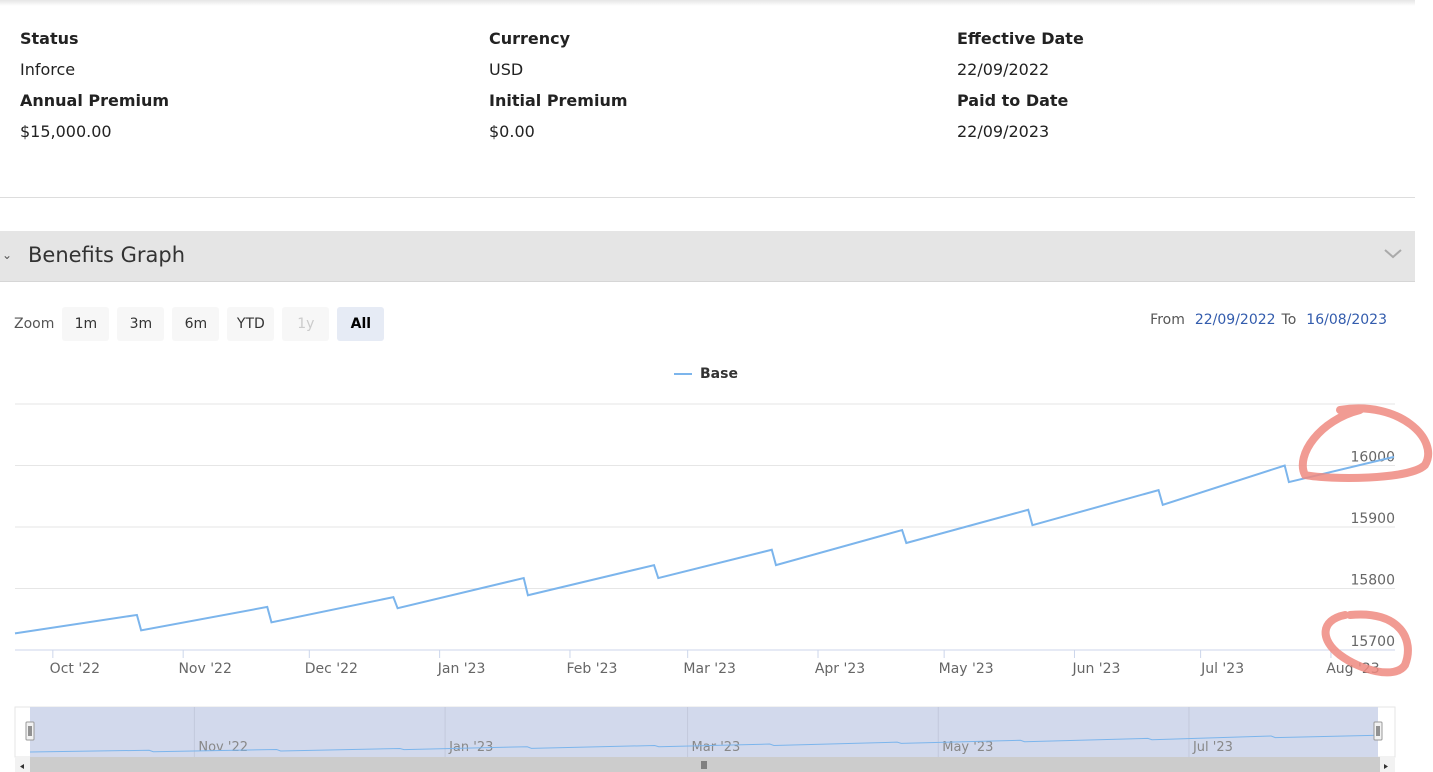  What do you see at coordinates (1095, 669) in the screenshot?
I see `x-tick-label: Jun '23` at bounding box center [1095, 669].